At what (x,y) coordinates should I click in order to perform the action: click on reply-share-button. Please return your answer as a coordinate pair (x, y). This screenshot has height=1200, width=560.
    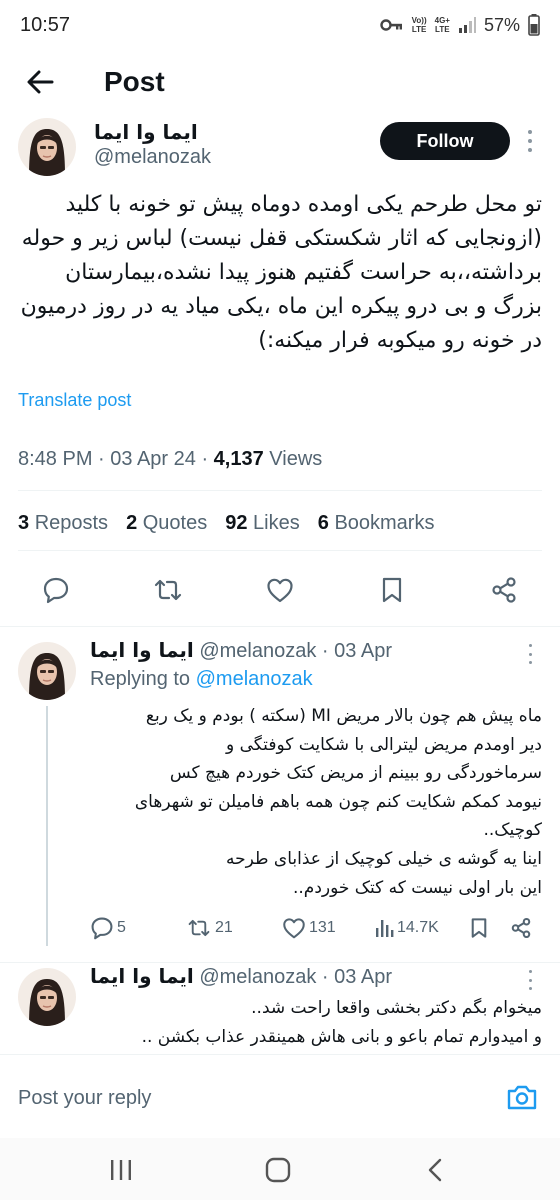
    Looking at the image, I should click on (521, 928).